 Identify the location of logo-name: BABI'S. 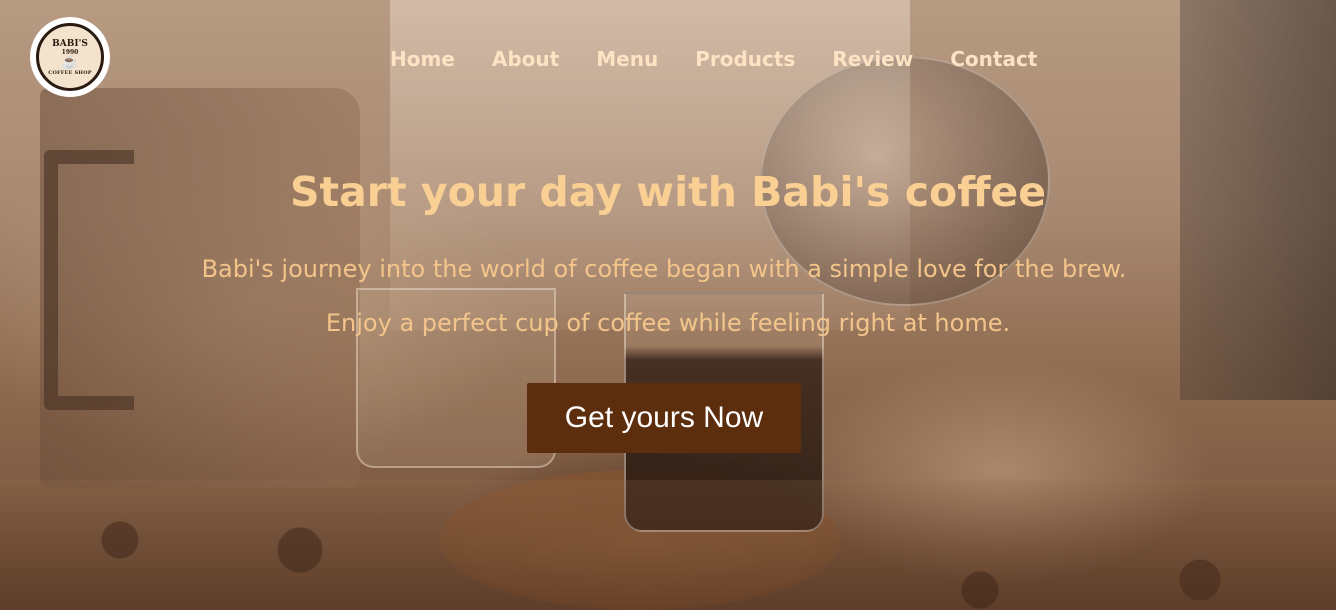
(70, 43).